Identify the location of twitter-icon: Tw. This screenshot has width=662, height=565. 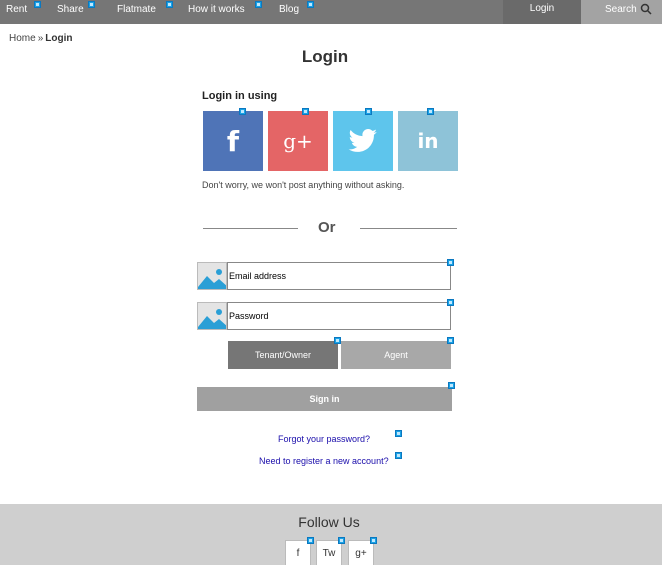
(329, 553).